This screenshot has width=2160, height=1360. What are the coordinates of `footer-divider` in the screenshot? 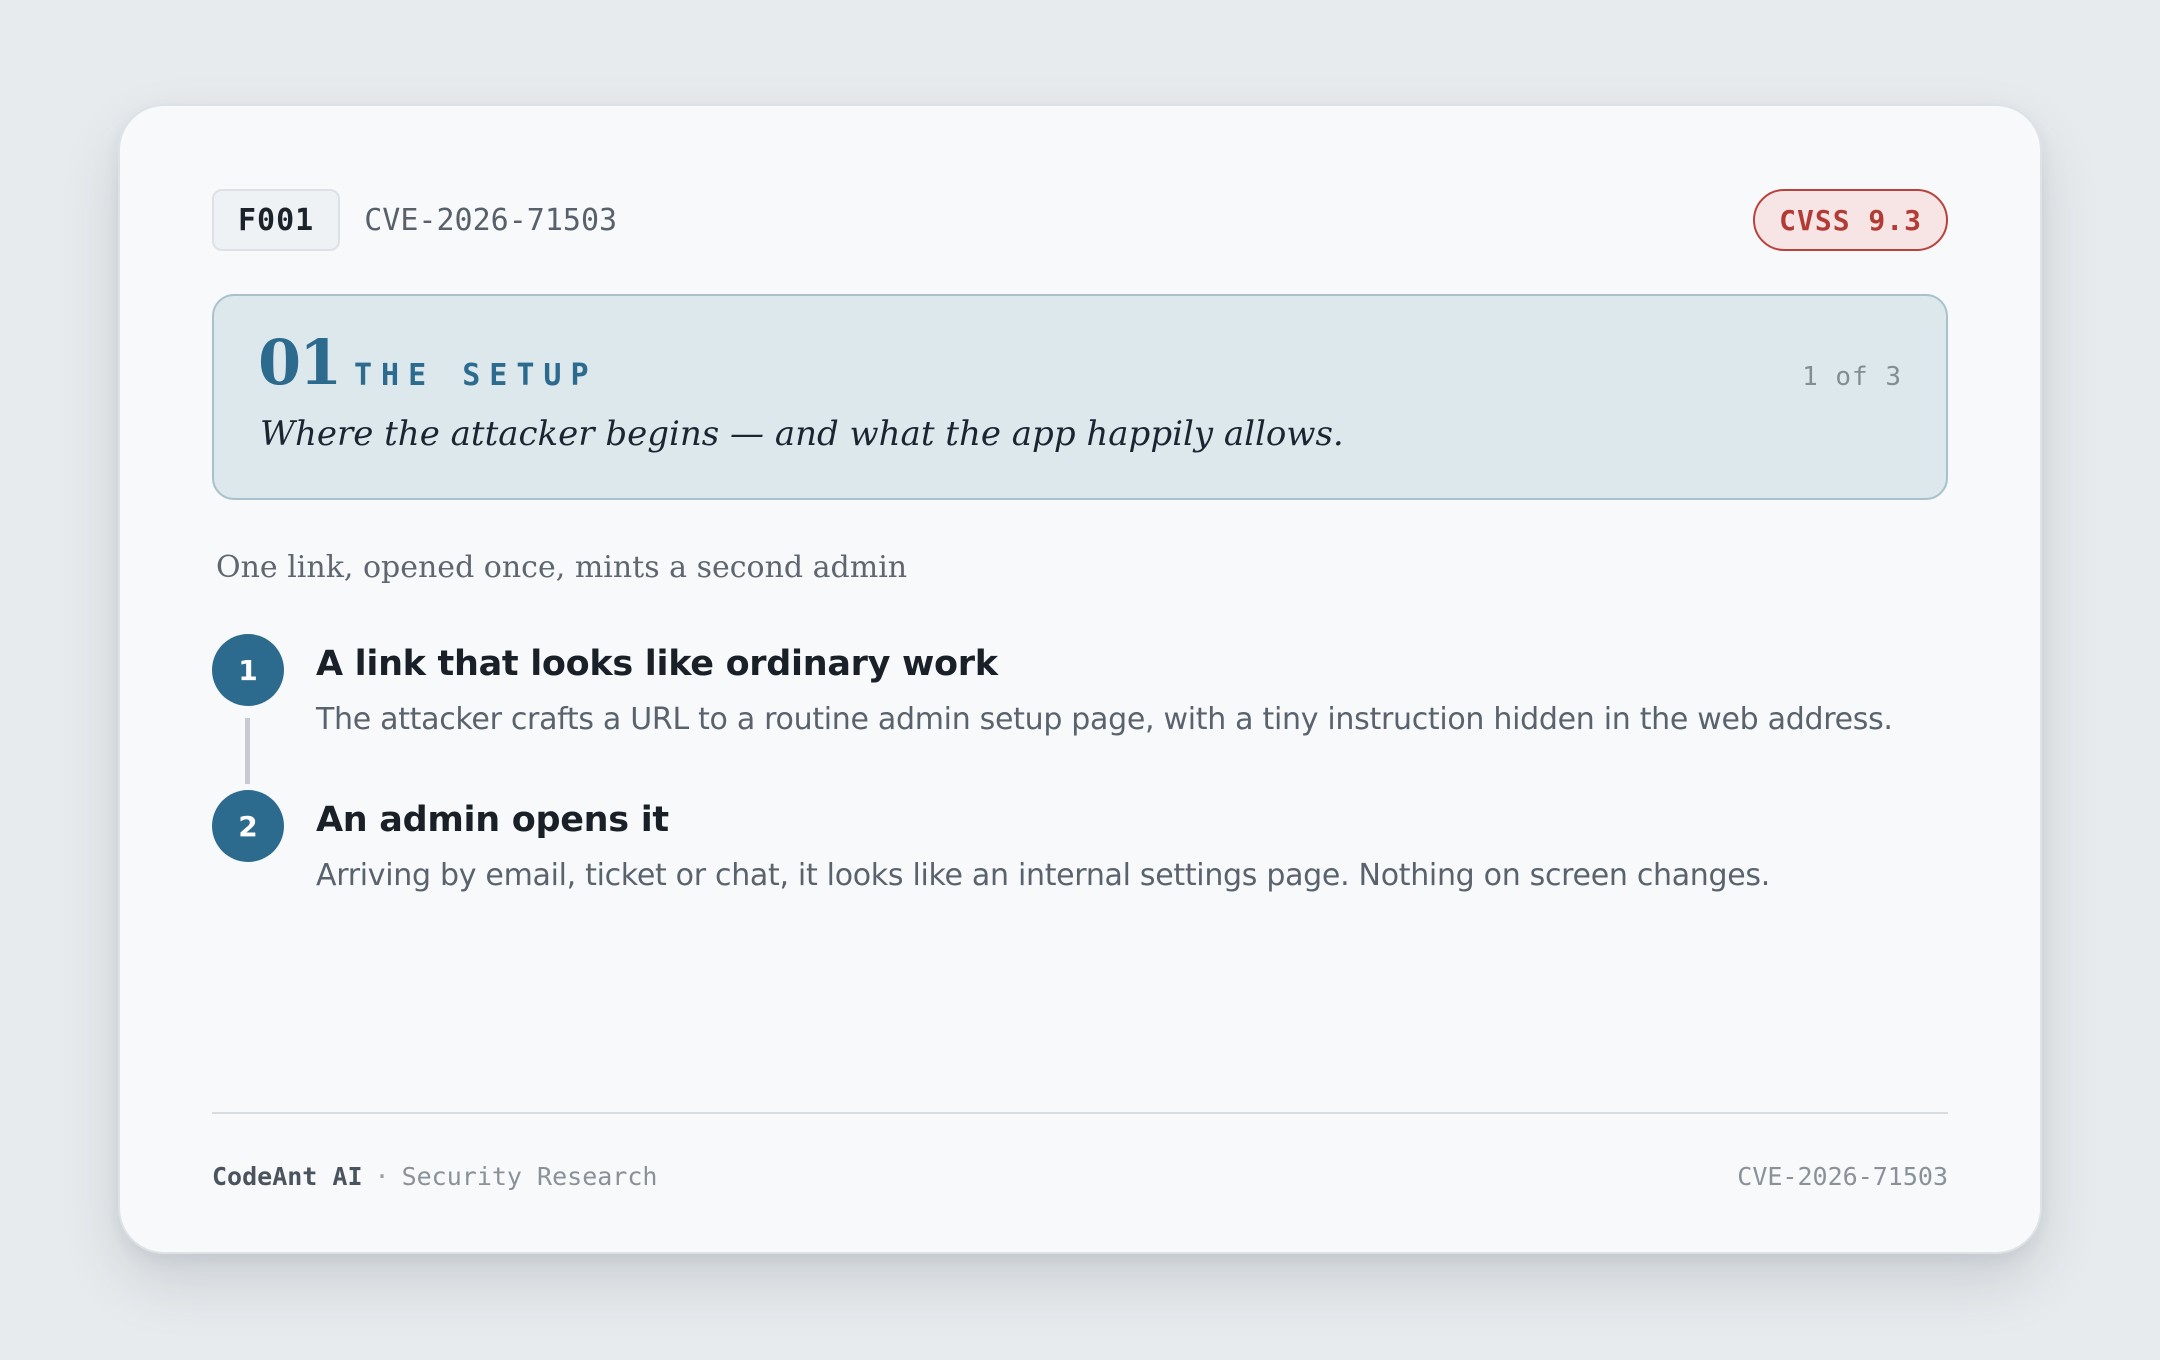 It's located at (1080, 1113).